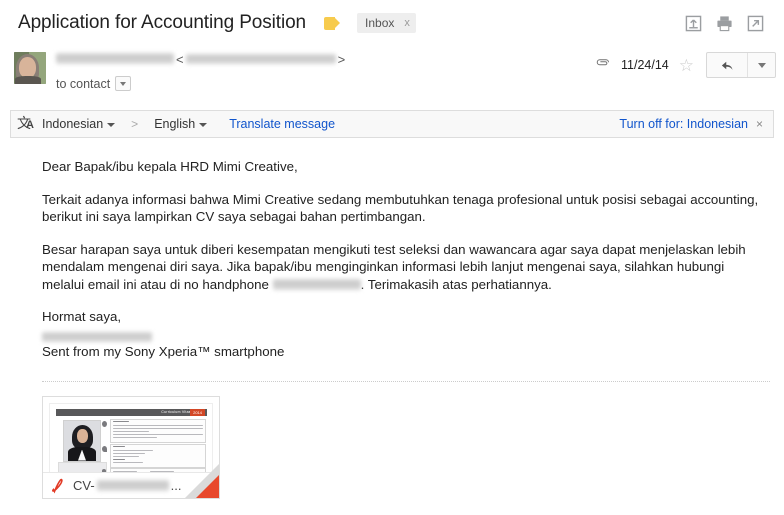  I want to click on attachment-filename-prefix: CV-, so click(84, 485).